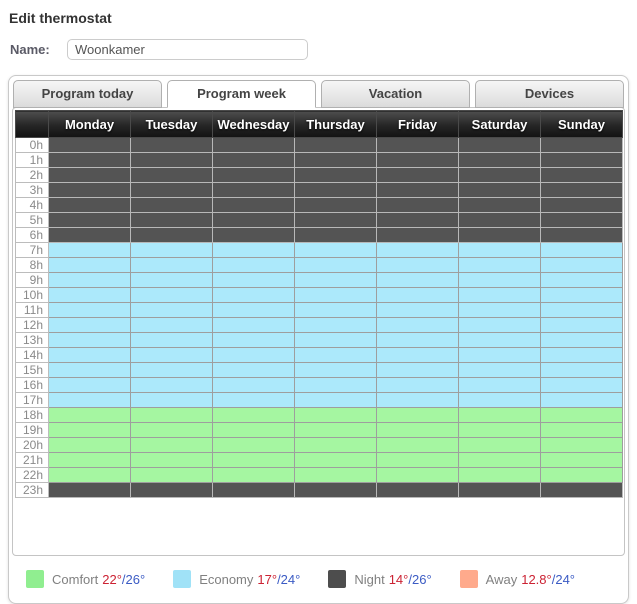  Describe the element at coordinates (171, 175) in the screenshot. I see `schedule-cell-tuesday-2h` at that location.